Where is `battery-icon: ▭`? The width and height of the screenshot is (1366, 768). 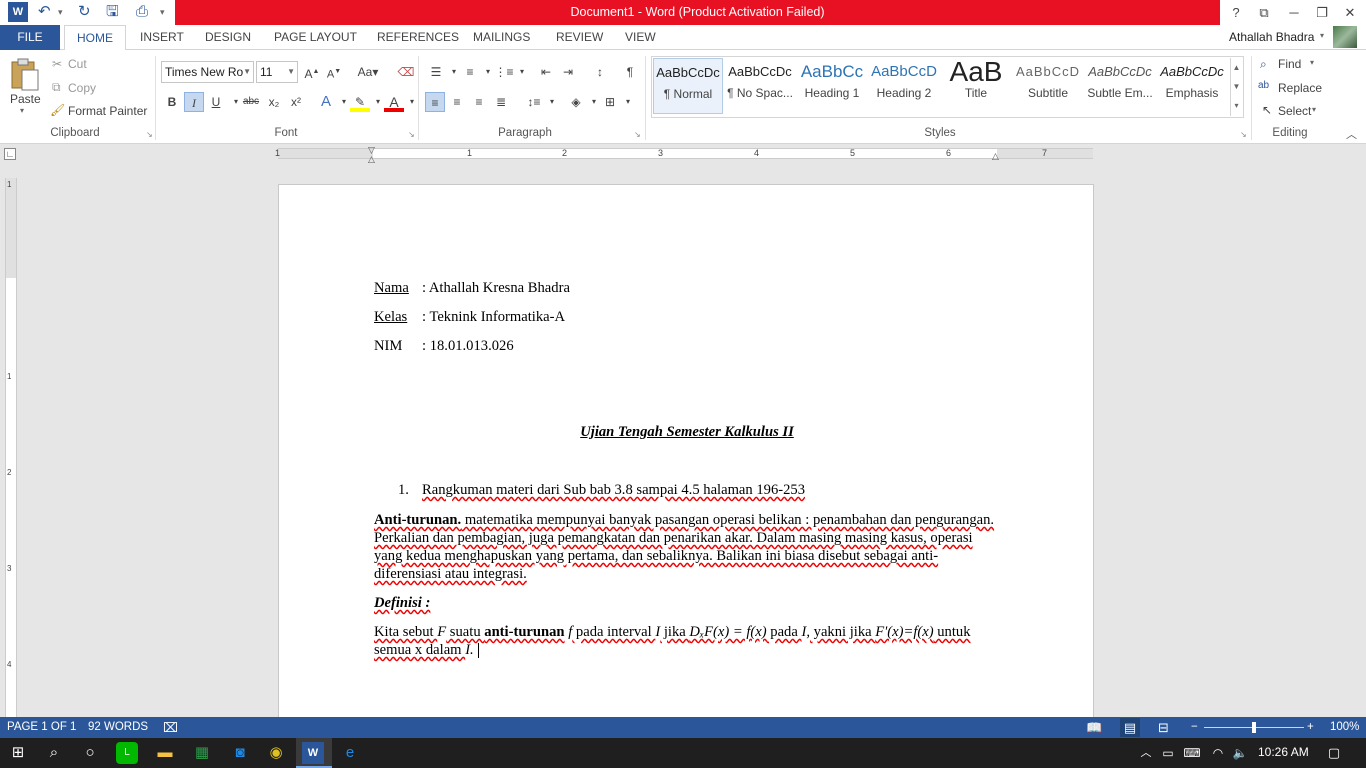 battery-icon: ▭ is located at coordinates (1168, 753).